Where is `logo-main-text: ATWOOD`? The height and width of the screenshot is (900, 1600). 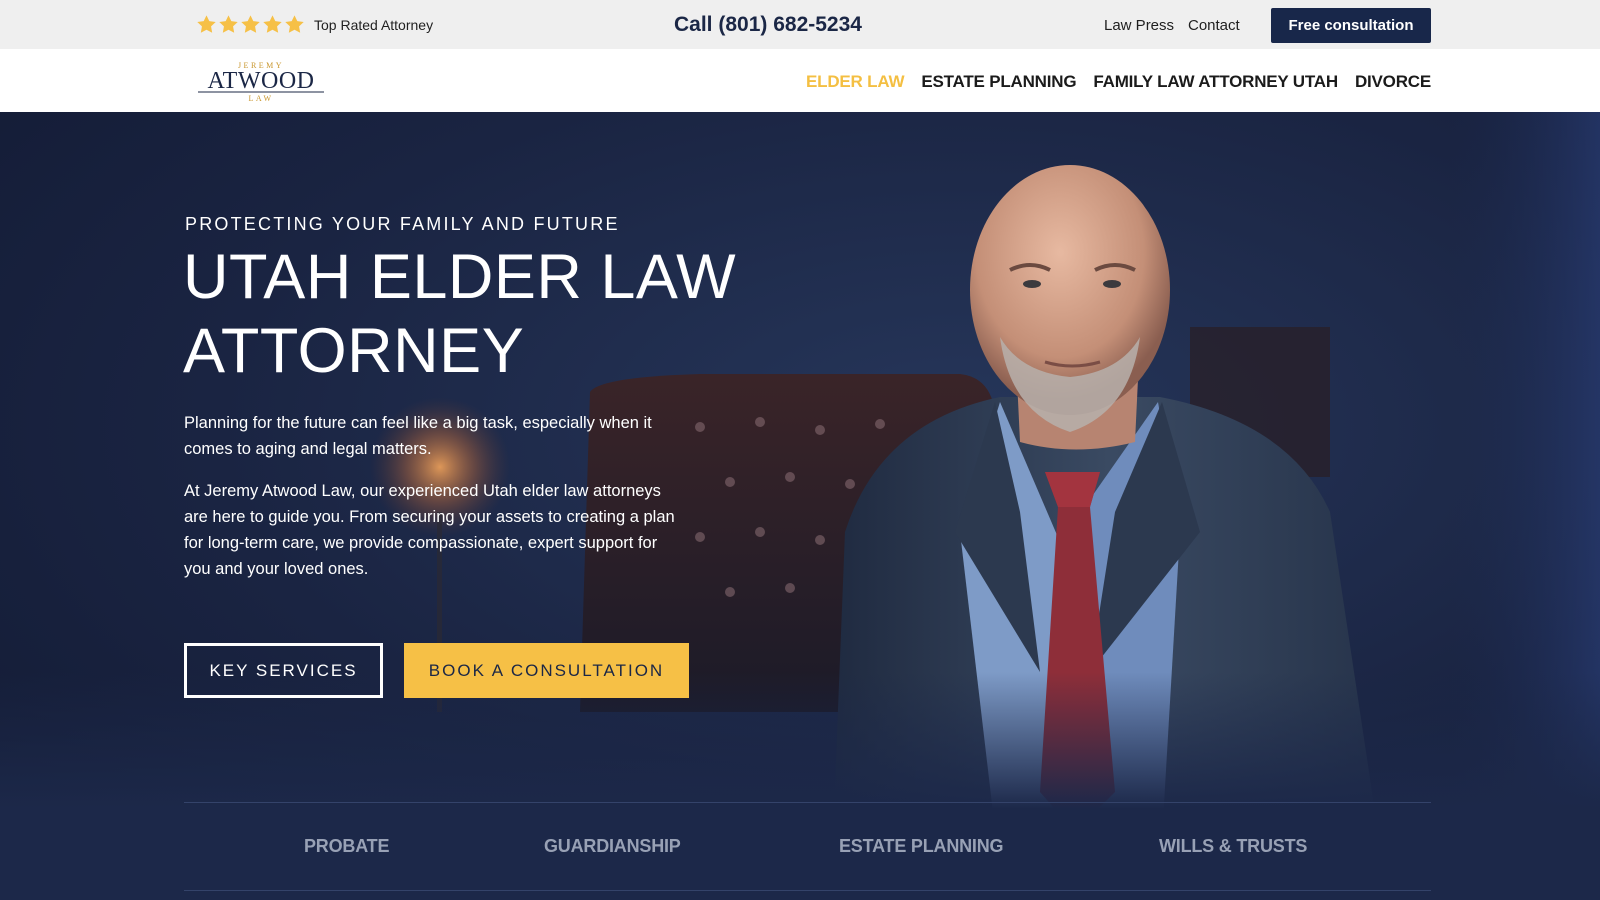
logo-main-text: ATWOOD is located at coordinates (261, 81).